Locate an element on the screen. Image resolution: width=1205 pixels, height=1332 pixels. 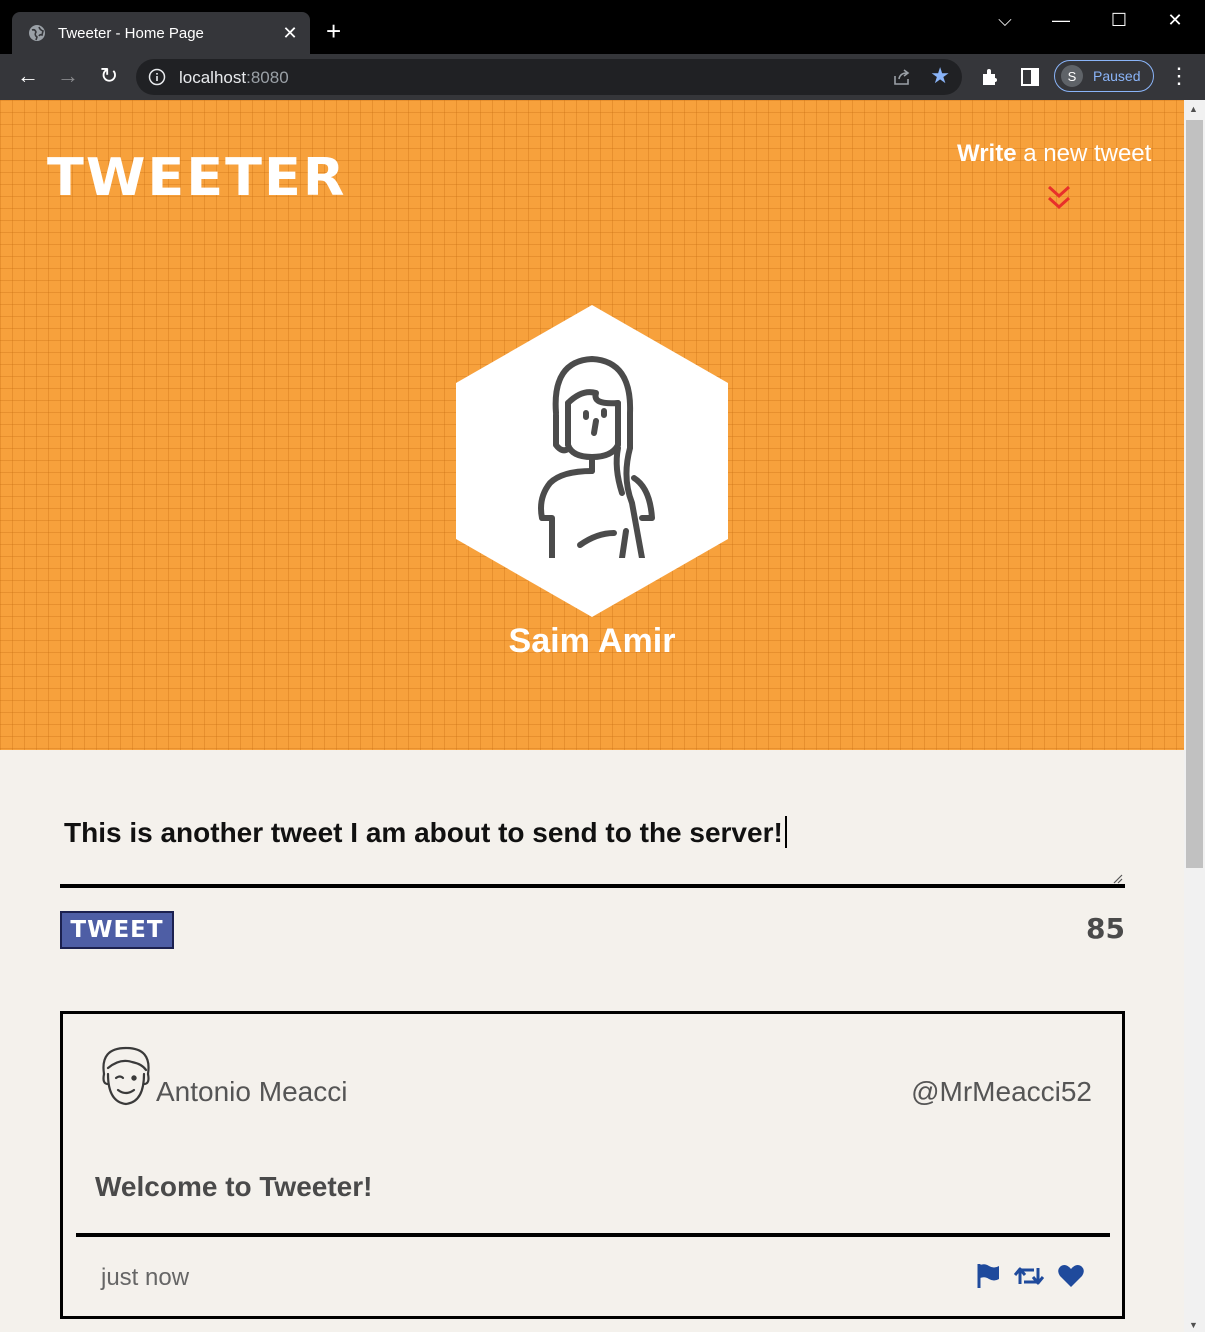
tweet-author-name: Antonio Meacci is located at coordinates (252, 1091).